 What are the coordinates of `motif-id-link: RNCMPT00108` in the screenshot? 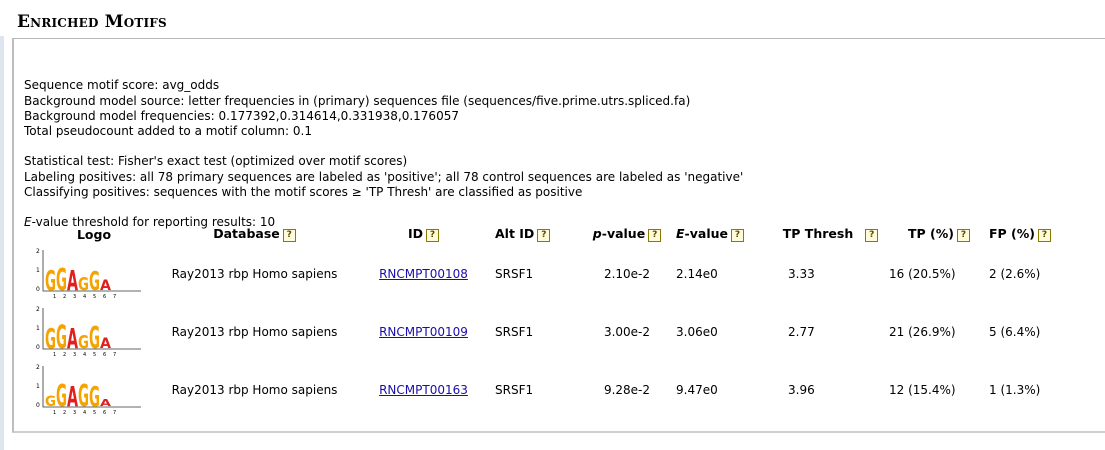 It's located at (423, 274).